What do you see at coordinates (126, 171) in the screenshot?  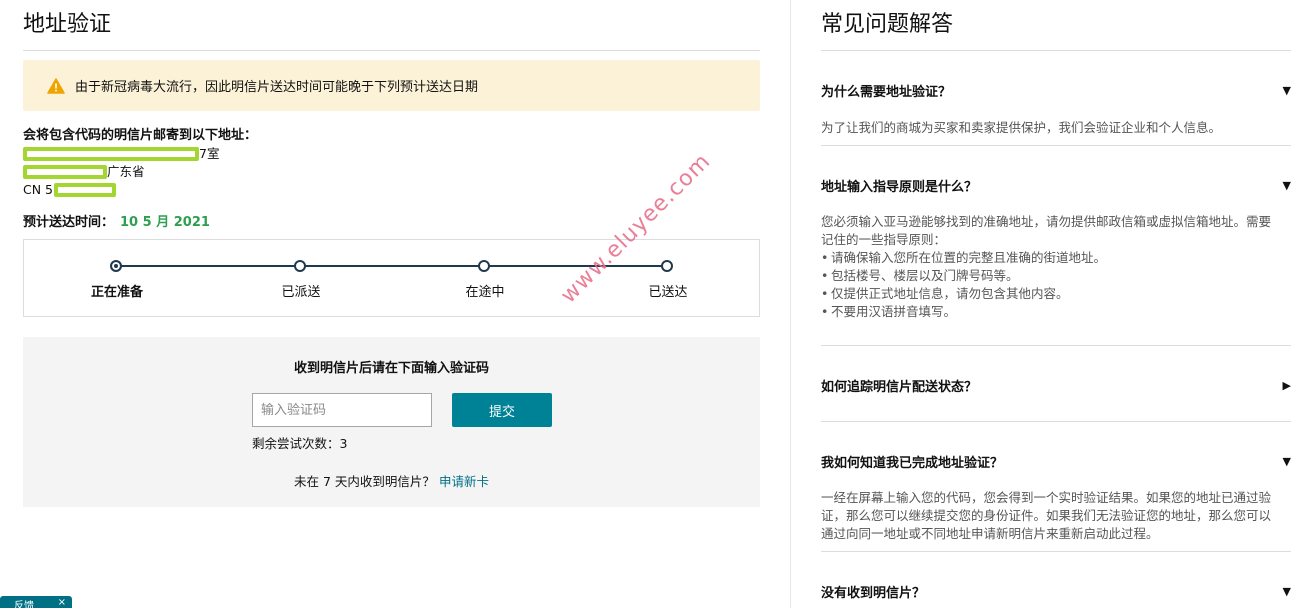 I see `address-line-2-suffix: 广东省` at bounding box center [126, 171].